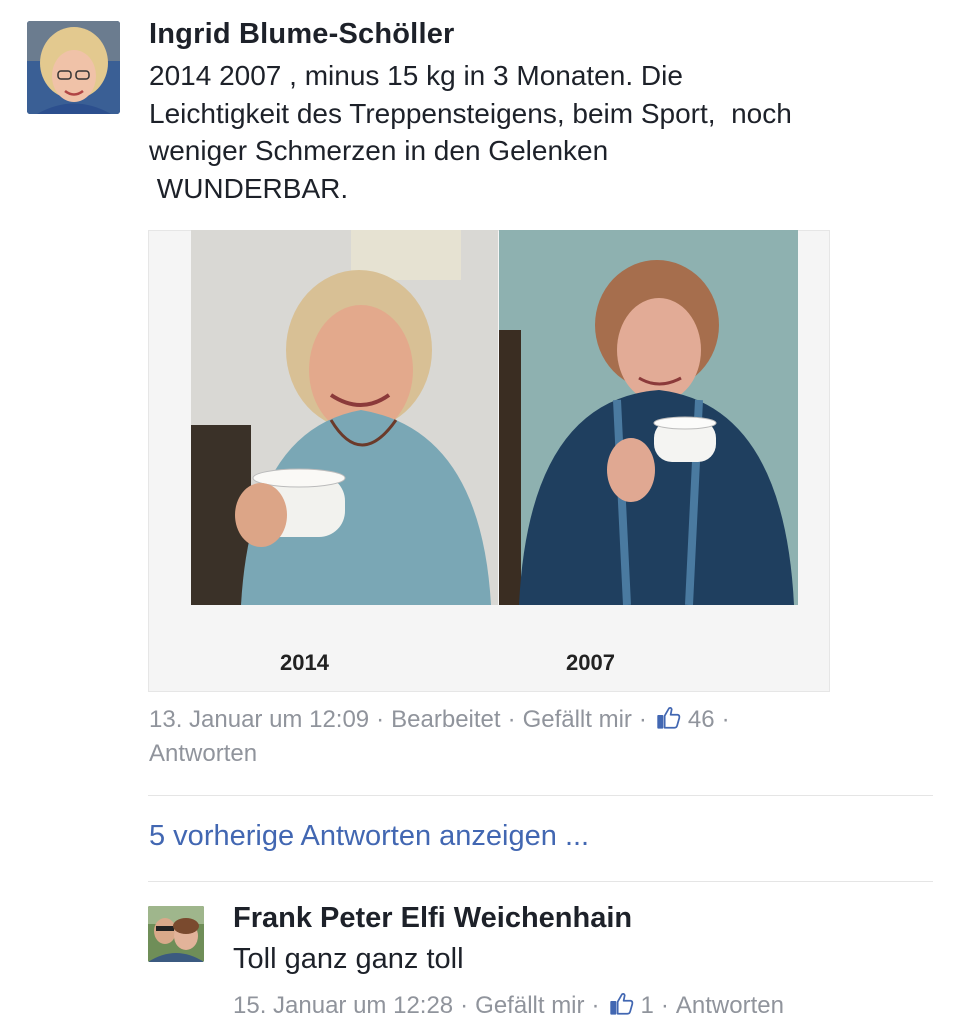 This screenshot has width=962, height=1024. I want to click on comment-date: 13. Januar um 12:09, so click(259, 719).